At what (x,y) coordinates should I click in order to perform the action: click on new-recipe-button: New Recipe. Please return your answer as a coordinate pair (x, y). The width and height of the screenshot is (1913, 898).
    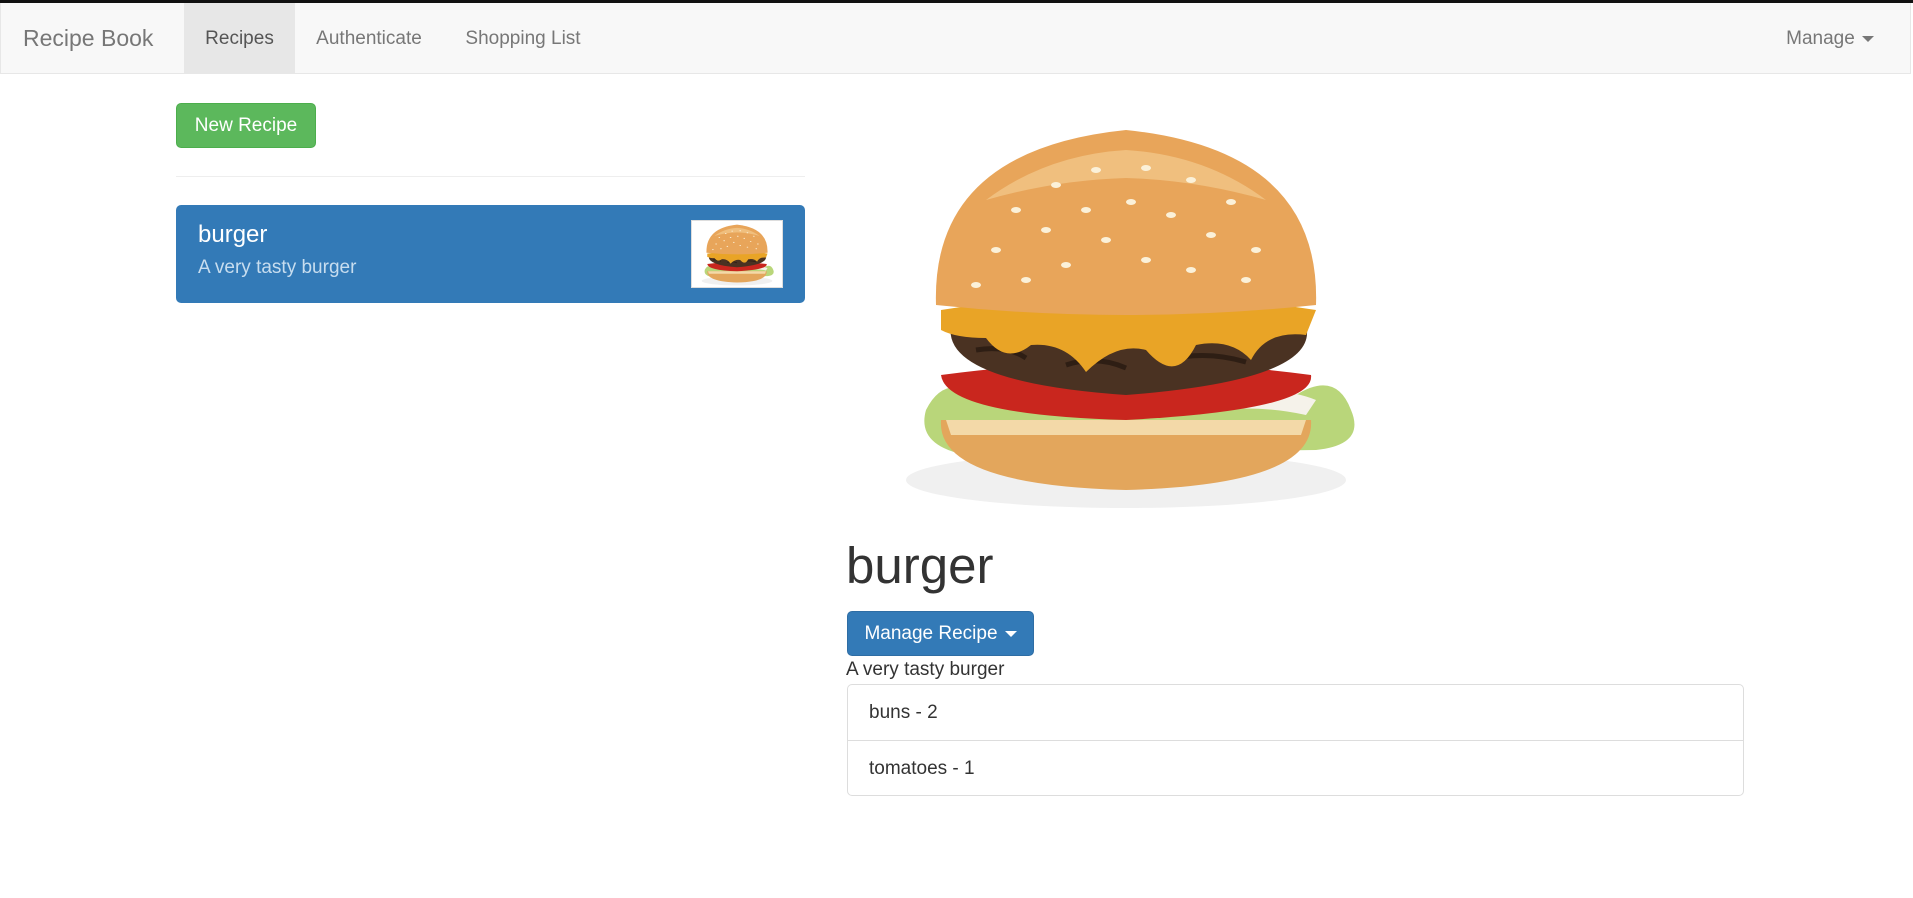
    Looking at the image, I should click on (246, 125).